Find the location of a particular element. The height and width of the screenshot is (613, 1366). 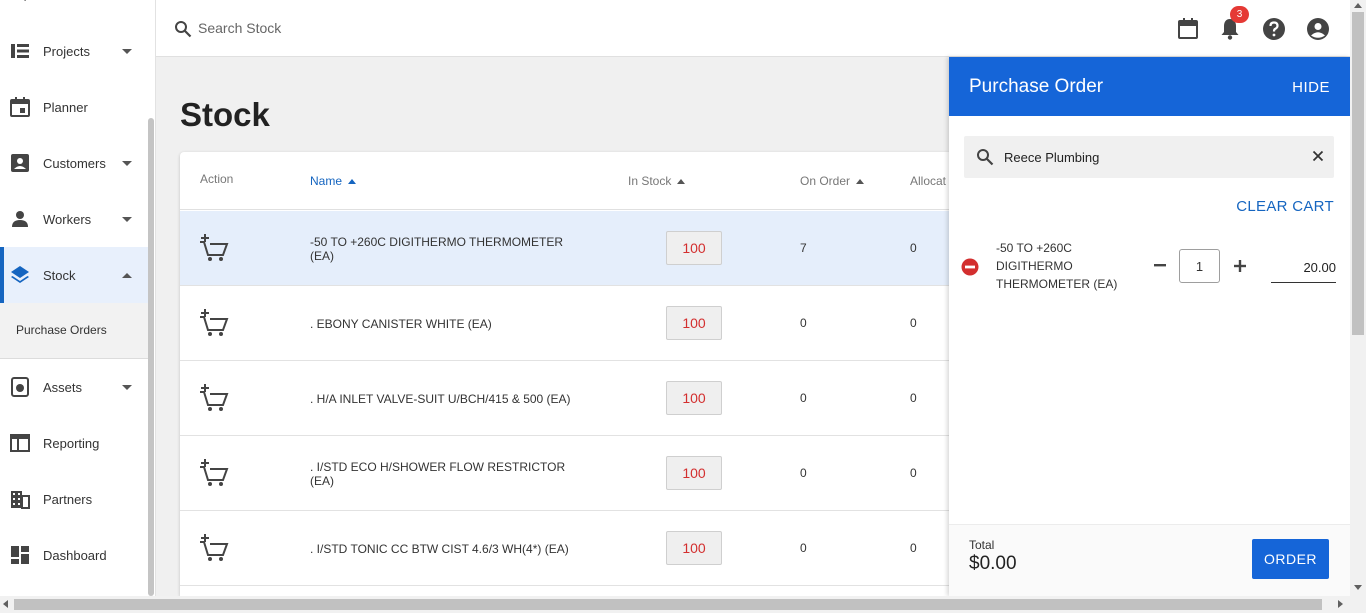

cell-name: . EBONY CANISTER WHITE (EA) is located at coordinates (401, 323).